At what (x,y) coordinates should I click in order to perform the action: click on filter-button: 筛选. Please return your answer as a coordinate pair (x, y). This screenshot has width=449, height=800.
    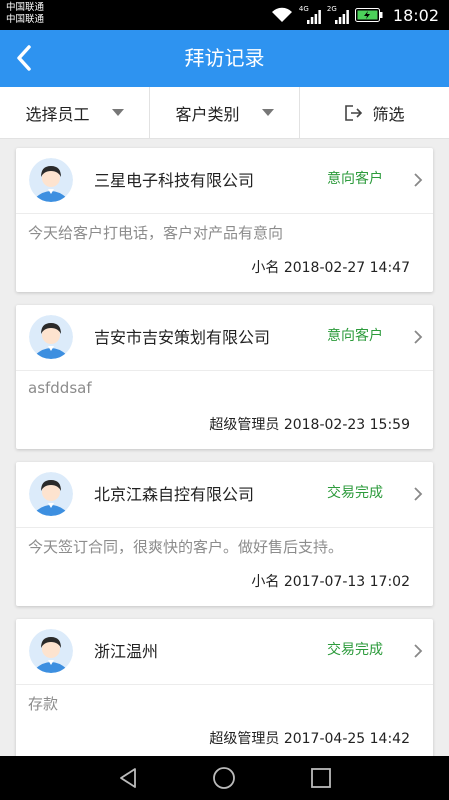
    Looking at the image, I should click on (374, 112).